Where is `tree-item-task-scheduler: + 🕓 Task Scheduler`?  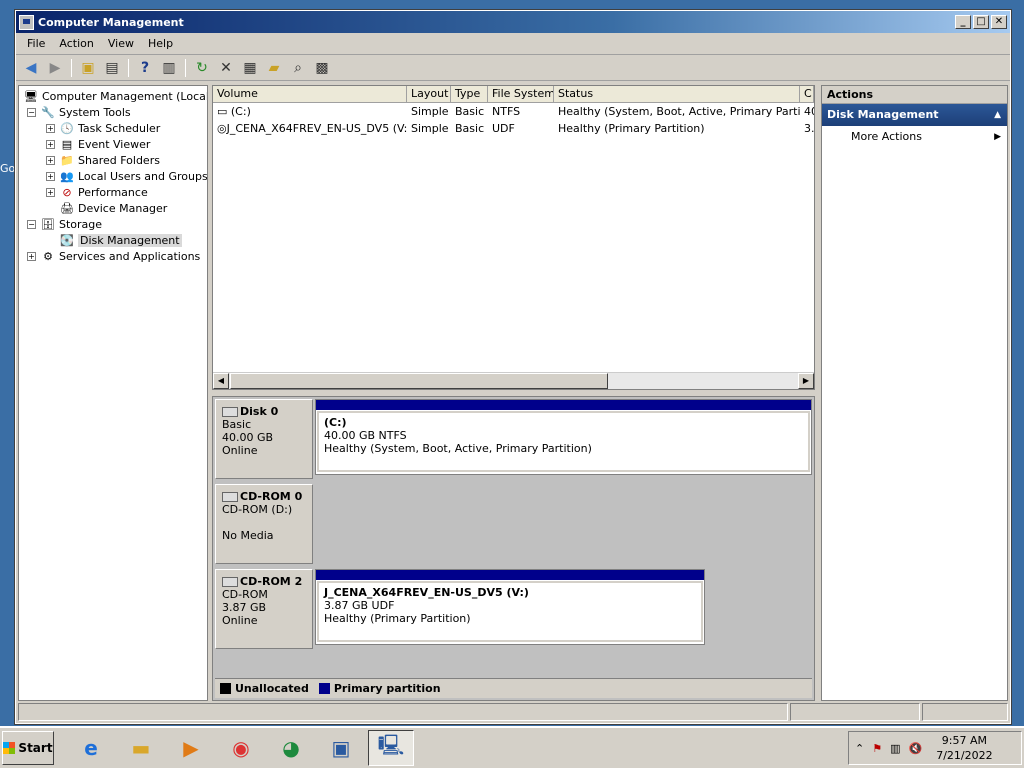 tree-item-task-scheduler: + 🕓 Task Scheduler is located at coordinates (113, 128).